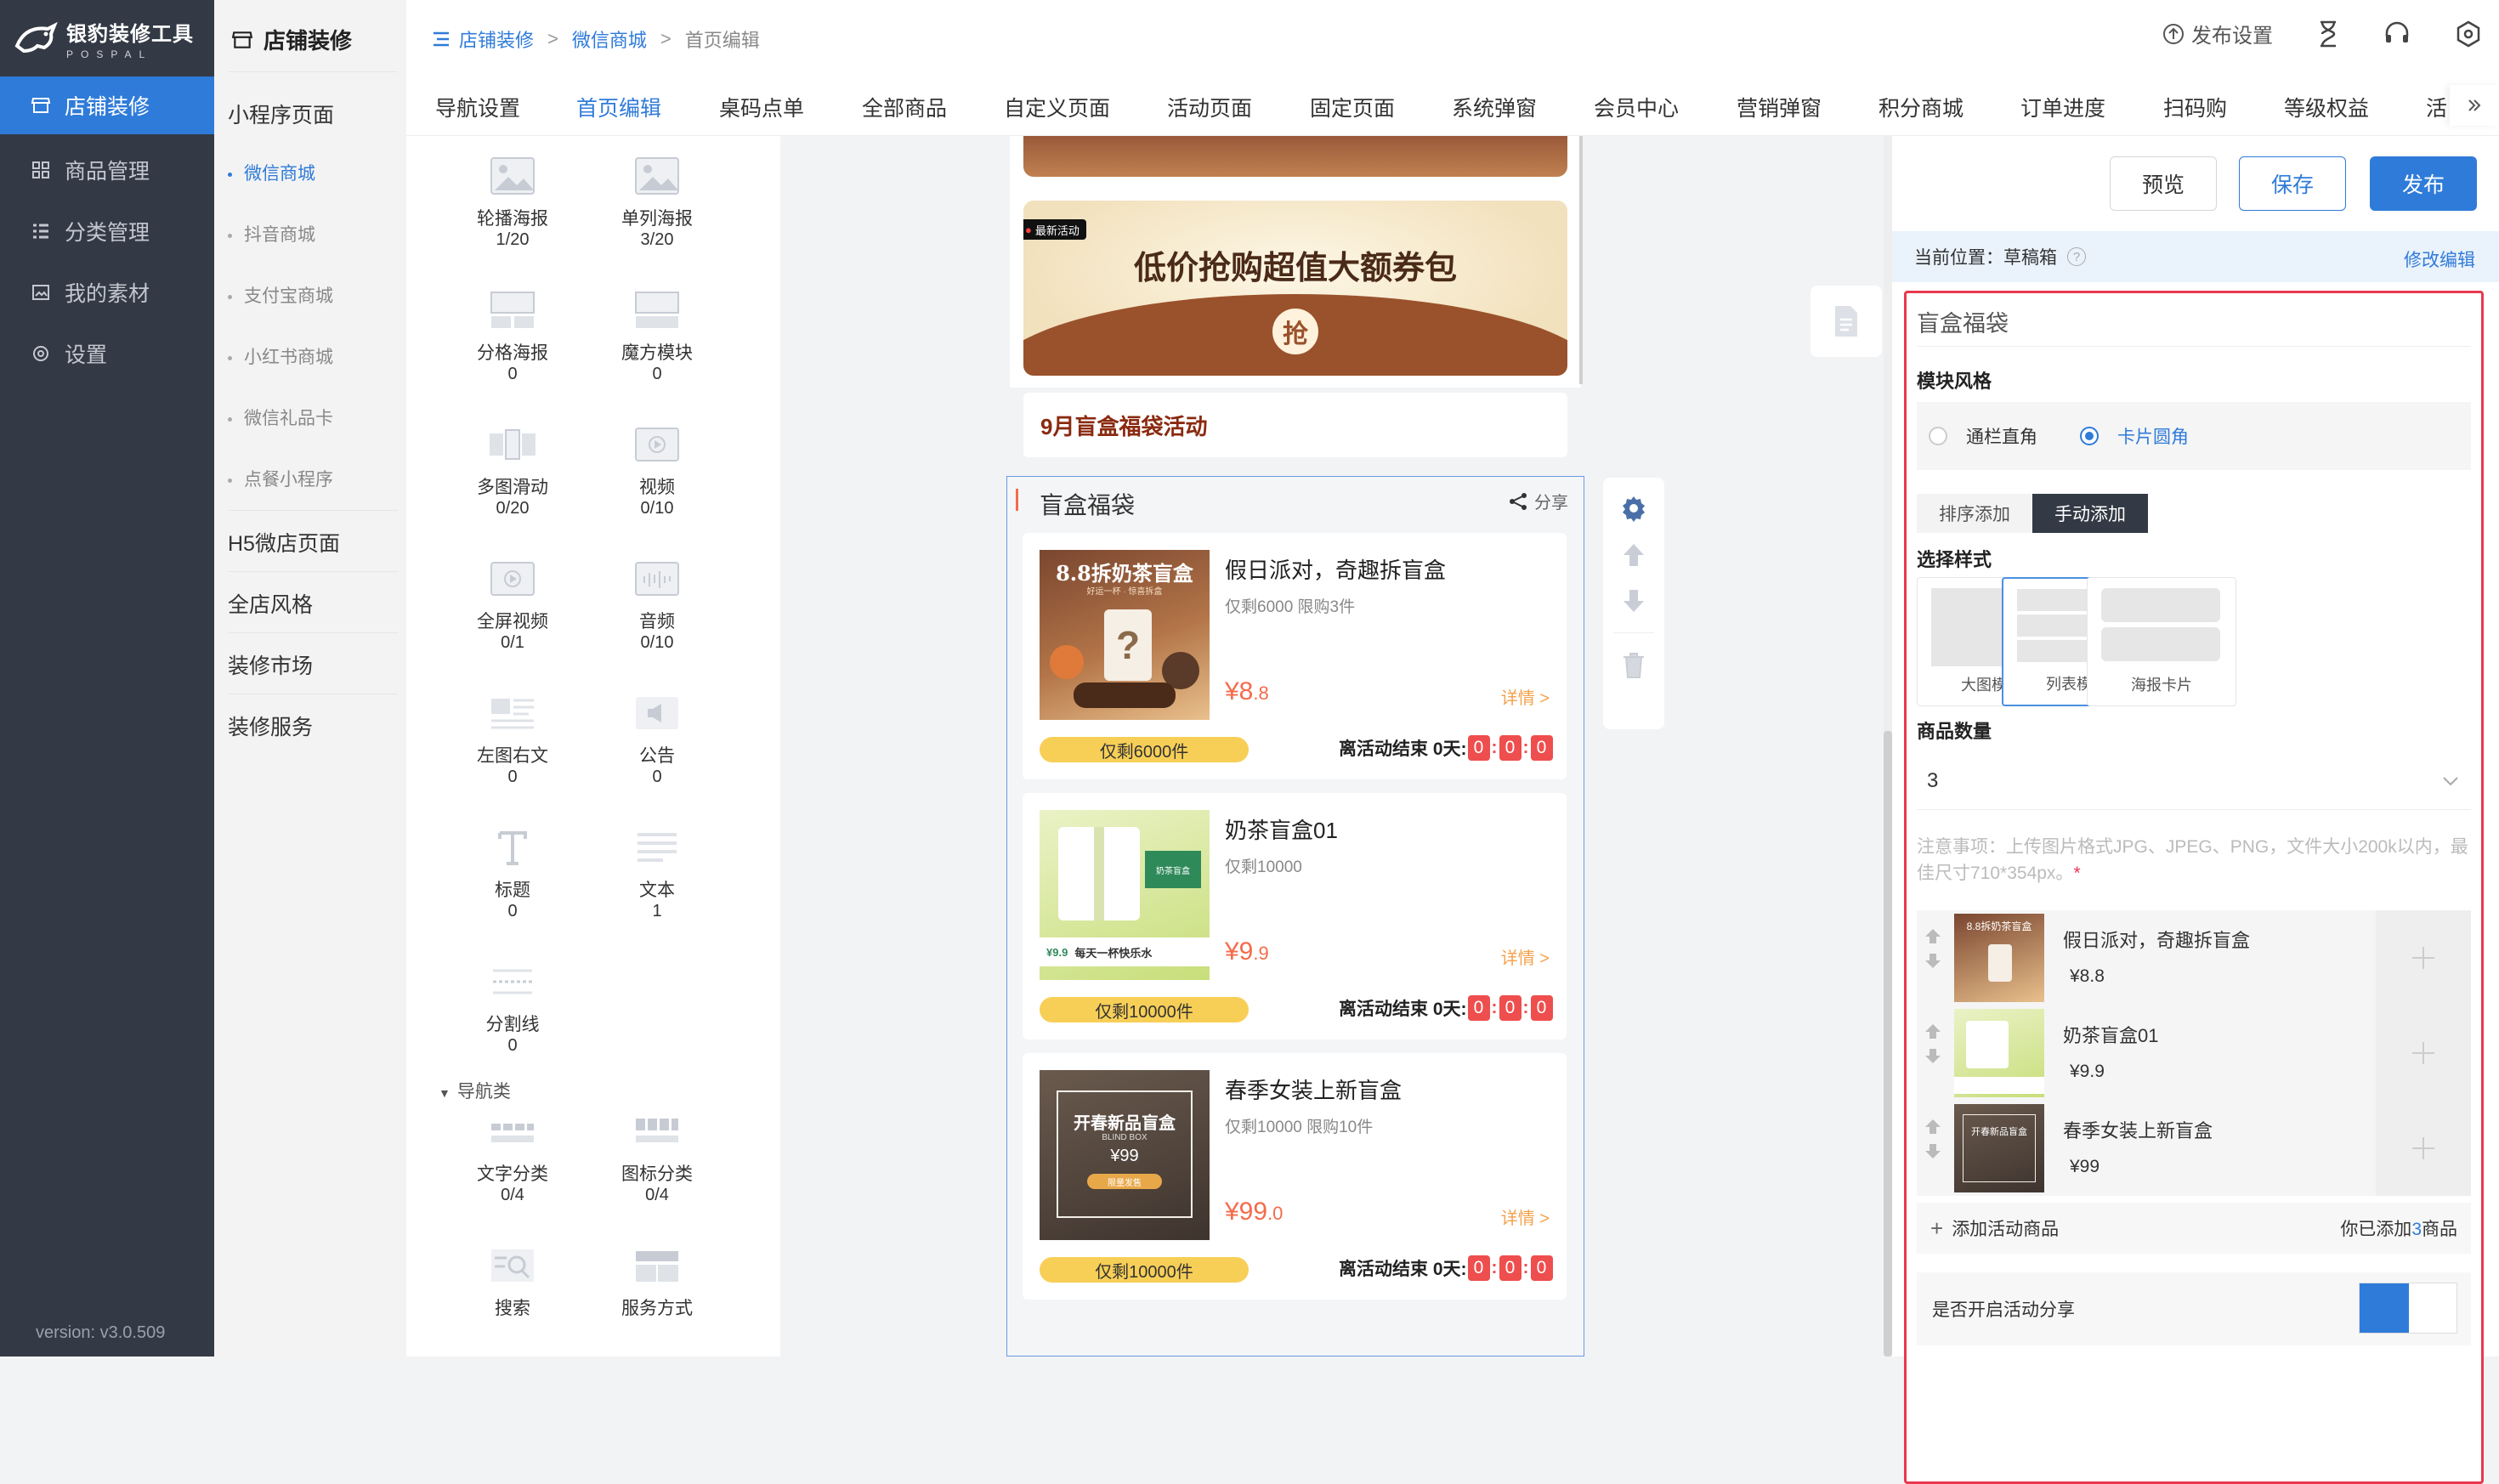  I want to click on widget-text-category: 文字分类 0/4, so click(512, 1157).